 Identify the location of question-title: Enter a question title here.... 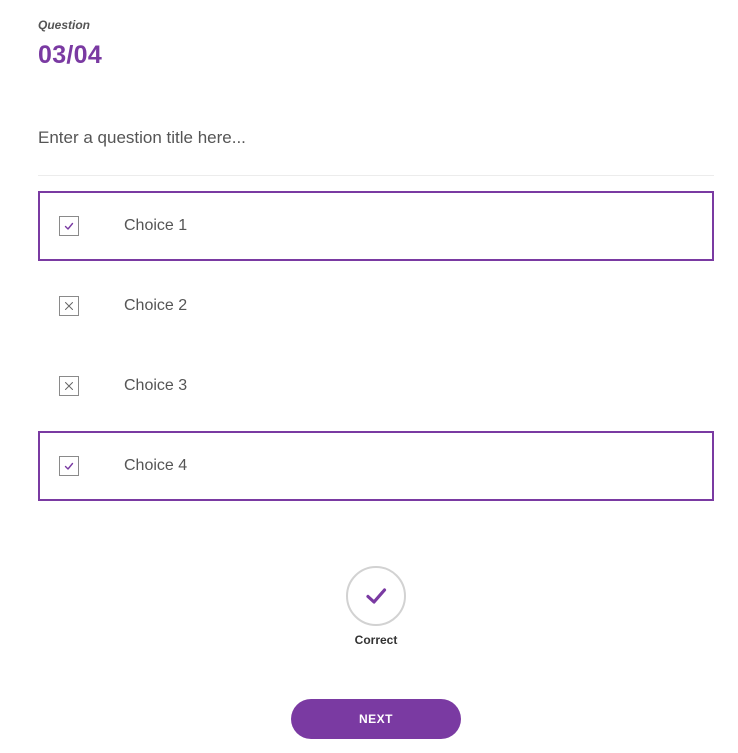
(142, 137).